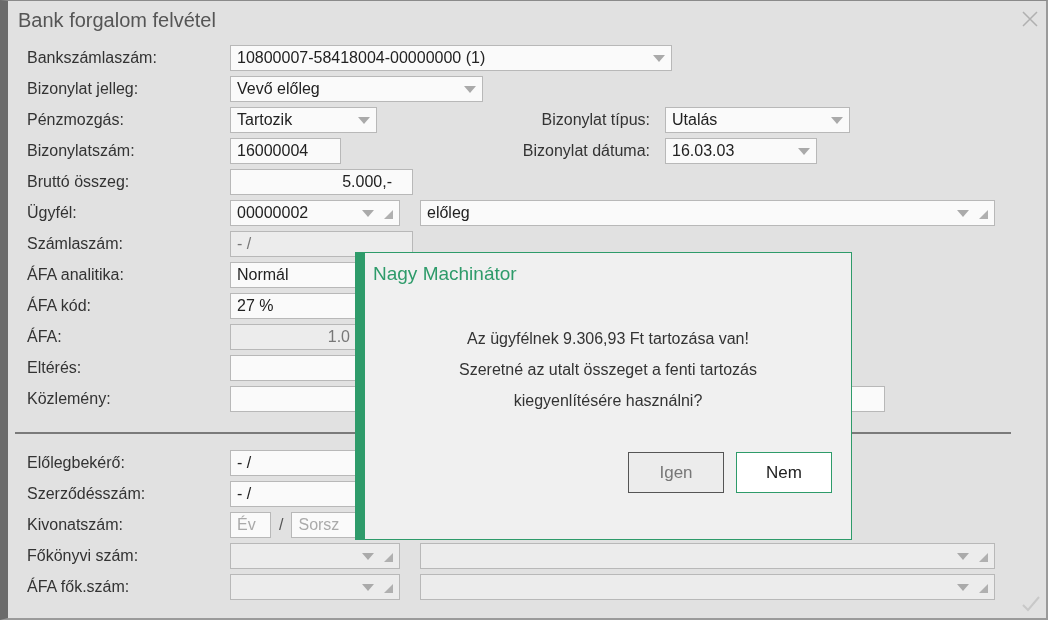 The image size is (1054, 626). What do you see at coordinates (60, 306) in the screenshot?
I see `field-label: ÁFA kód:` at bounding box center [60, 306].